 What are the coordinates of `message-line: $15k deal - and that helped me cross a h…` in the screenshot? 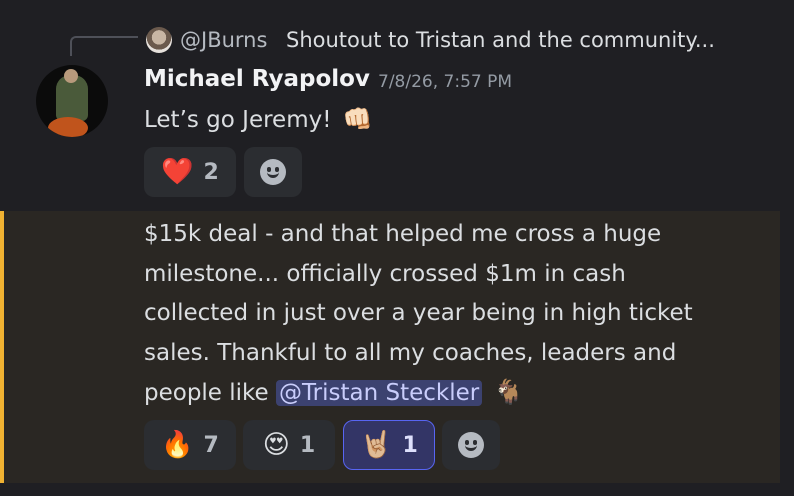 It's located at (403, 234).